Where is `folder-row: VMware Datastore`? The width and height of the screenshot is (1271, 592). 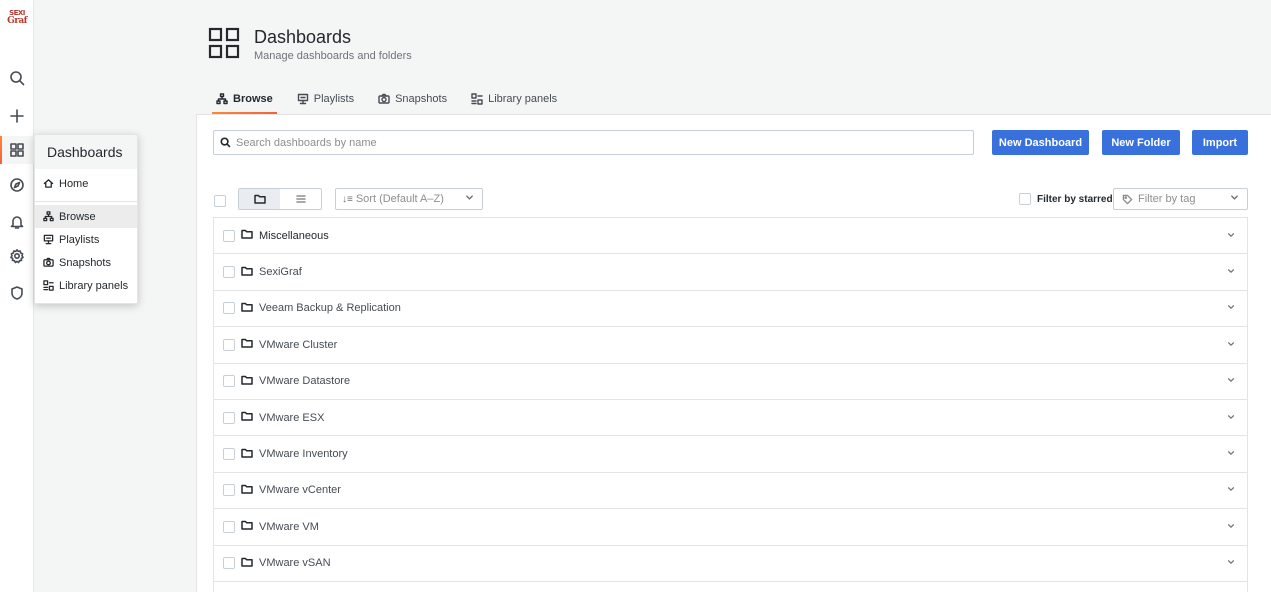
folder-row: VMware Datastore is located at coordinates (730, 380).